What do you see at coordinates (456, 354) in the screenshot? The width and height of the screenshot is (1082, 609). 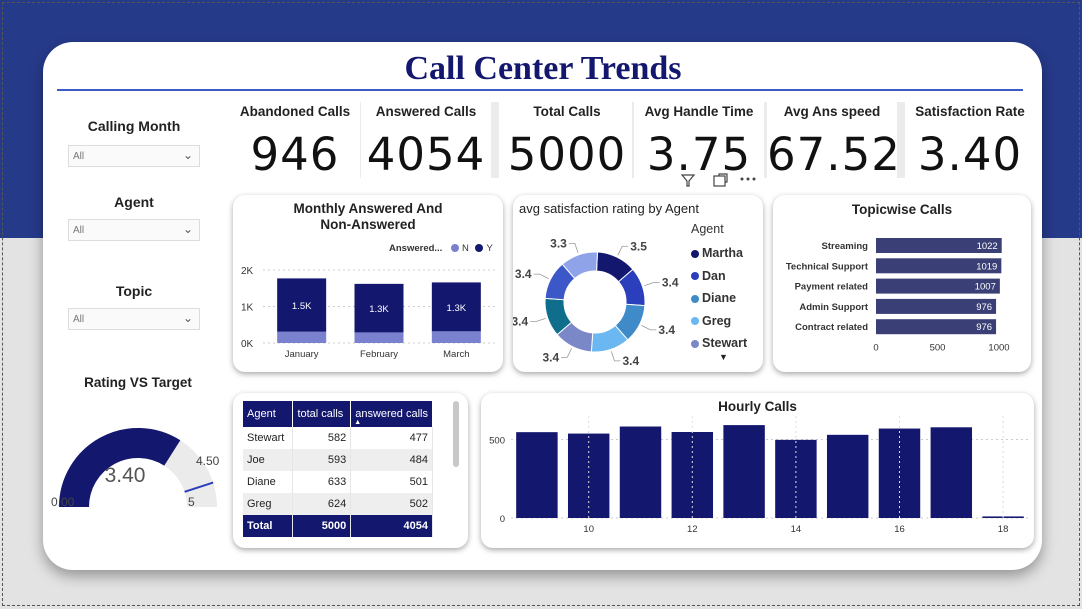 I see `x-tick-label: March` at bounding box center [456, 354].